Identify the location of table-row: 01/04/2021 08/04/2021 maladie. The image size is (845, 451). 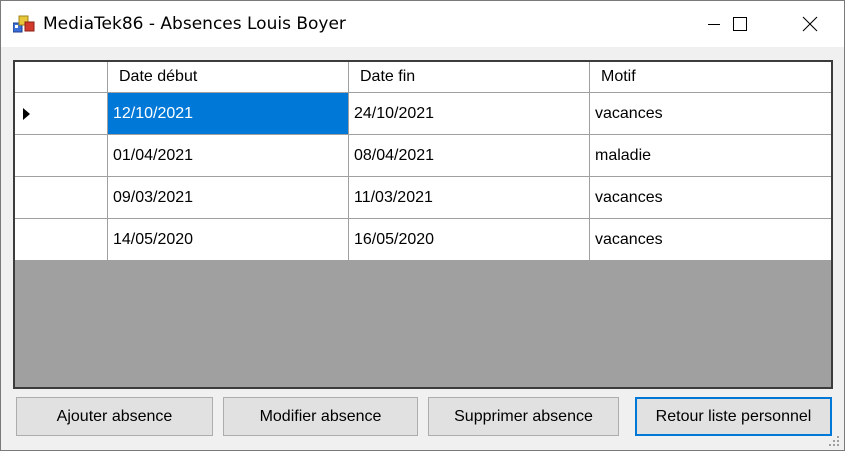
(423, 156).